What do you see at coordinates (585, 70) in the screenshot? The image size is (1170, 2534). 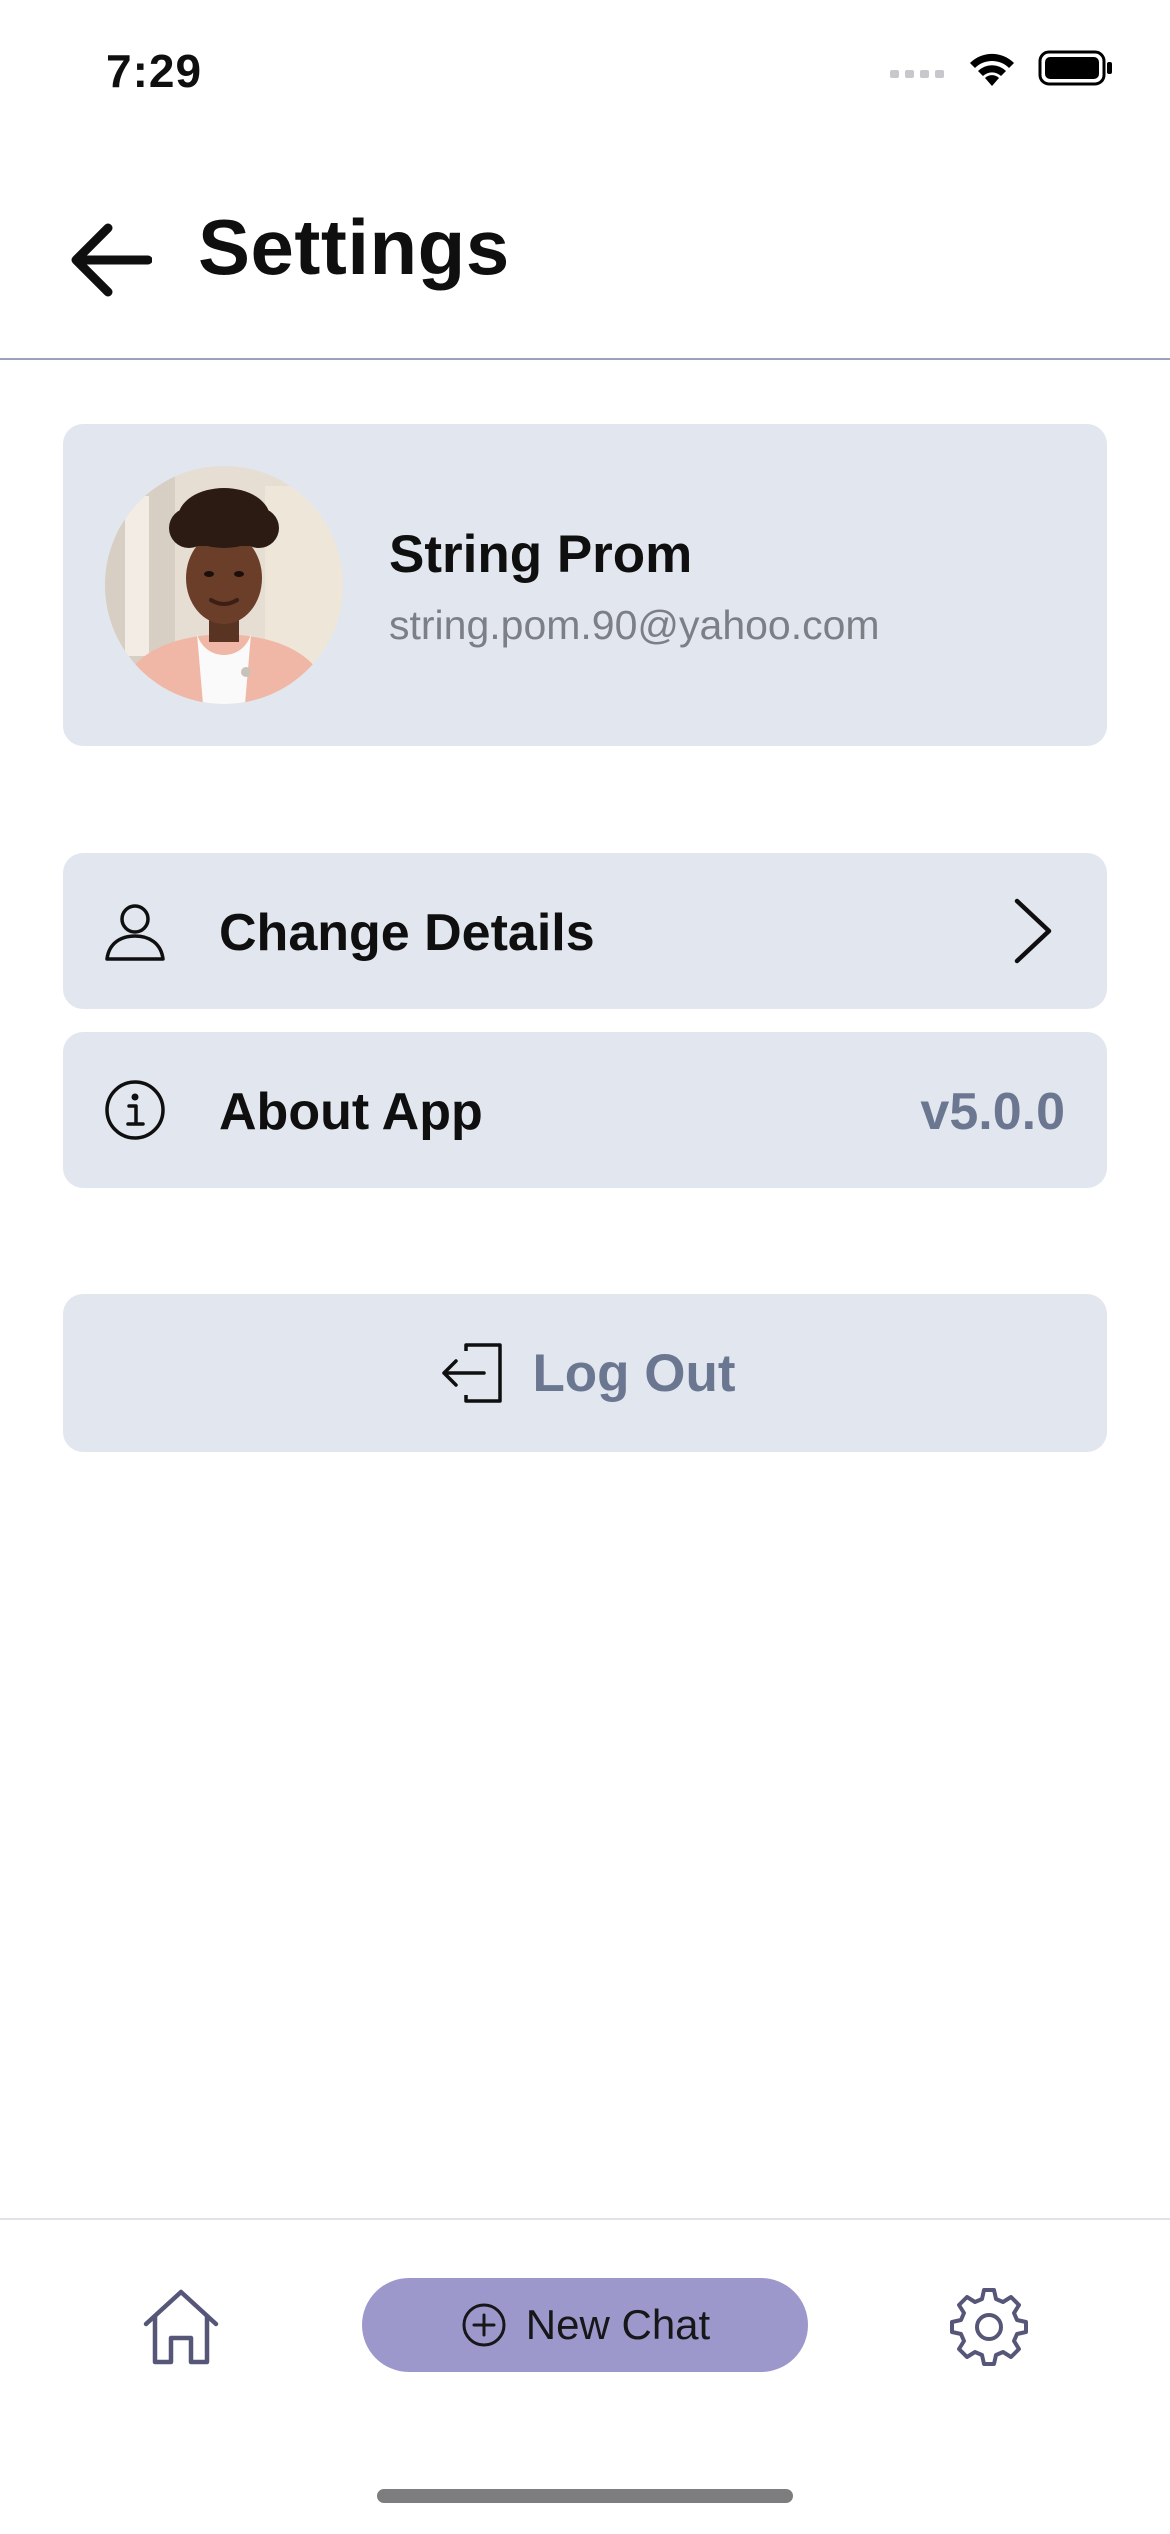 I see `status-bar: 7:29` at bounding box center [585, 70].